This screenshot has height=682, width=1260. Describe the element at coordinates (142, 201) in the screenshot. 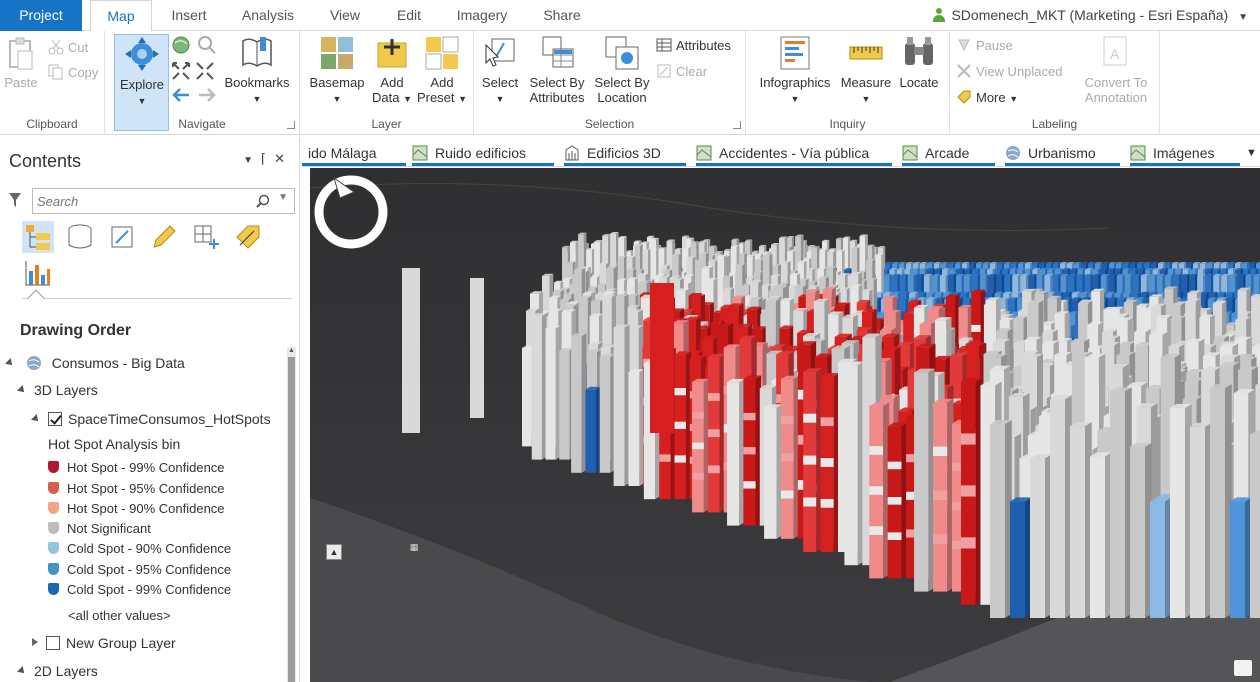

I see `search-input` at that location.